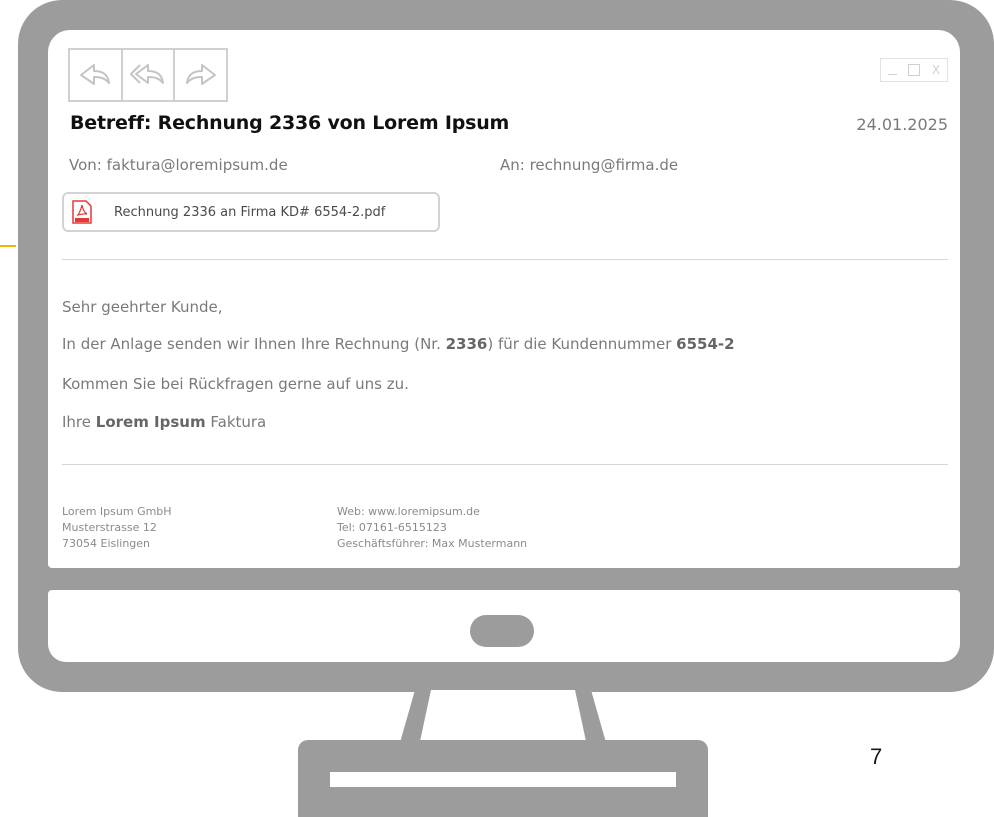 This screenshot has width=994, height=817. Describe the element at coordinates (178, 165) in the screenshot. I see `email-from: Von: faktura@loremipsum.de` at that location.